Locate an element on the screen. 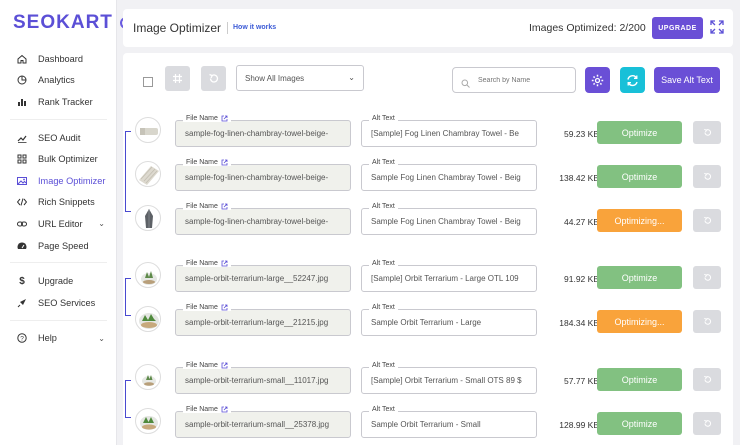 This screenshot has height=445, width=740. file-size: 128.99 KB is located at coordinates (579, 425).